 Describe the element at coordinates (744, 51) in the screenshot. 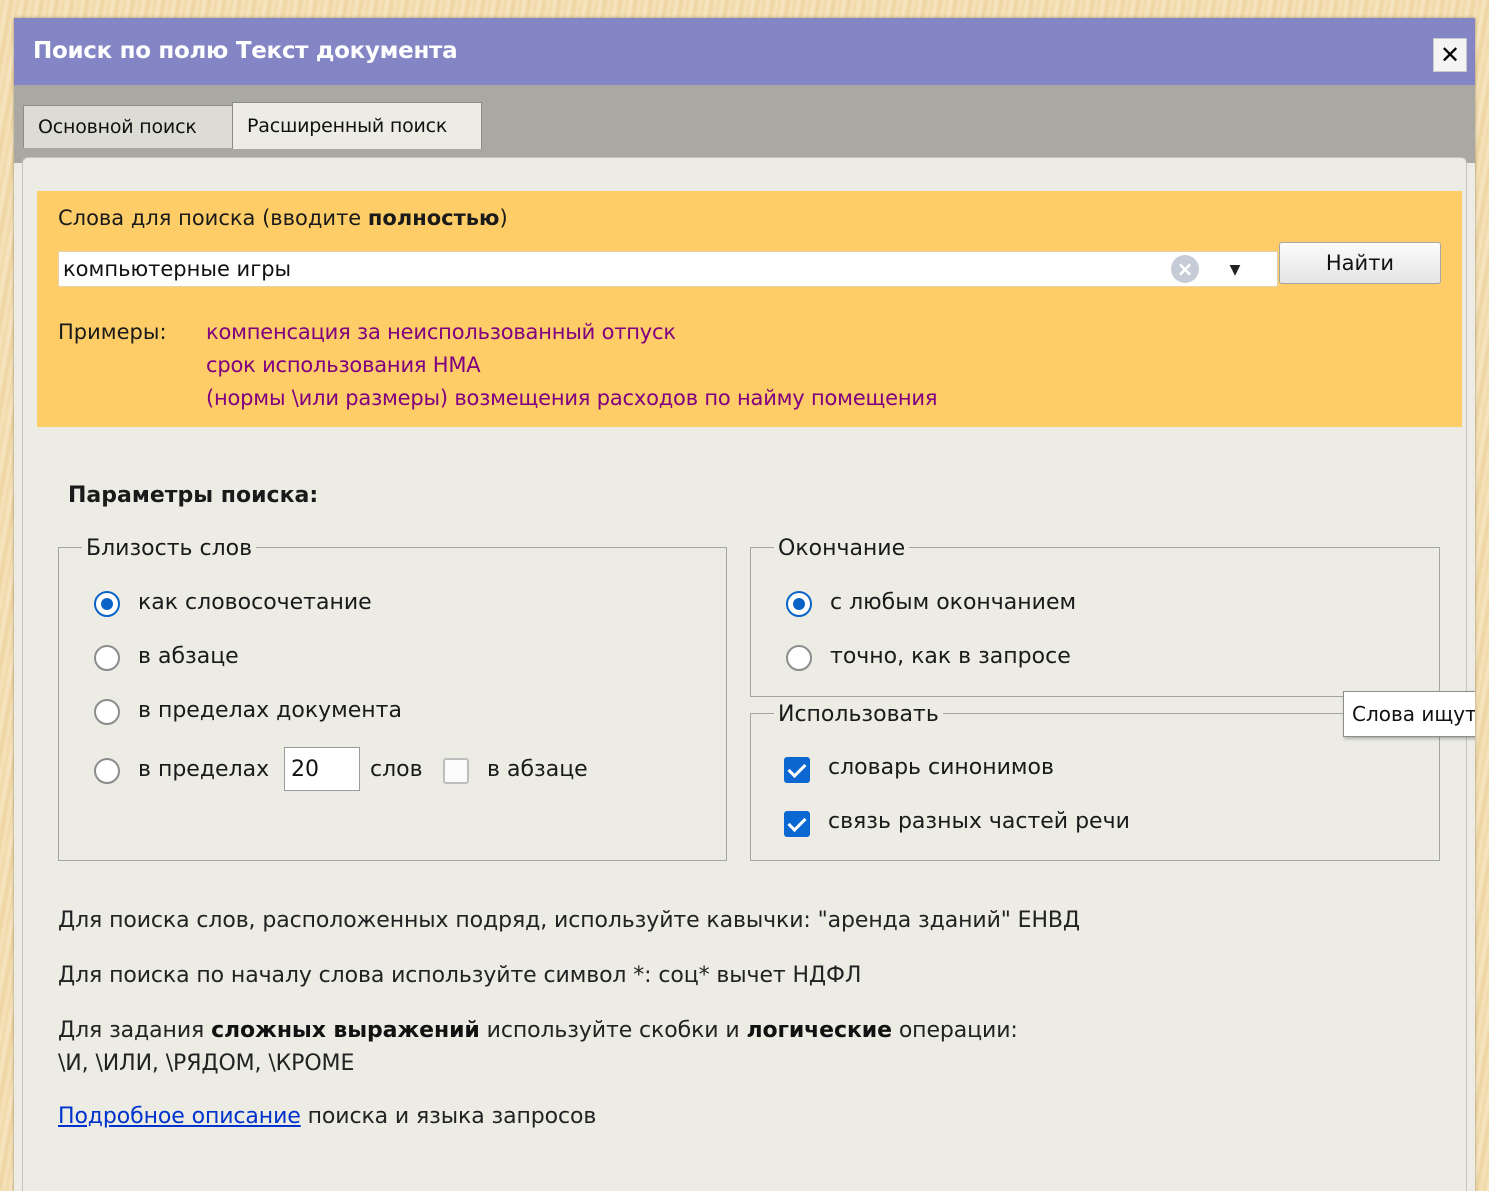

I see `dialog-titlebar: Поиск по полю Текст документа ✕` at that location.